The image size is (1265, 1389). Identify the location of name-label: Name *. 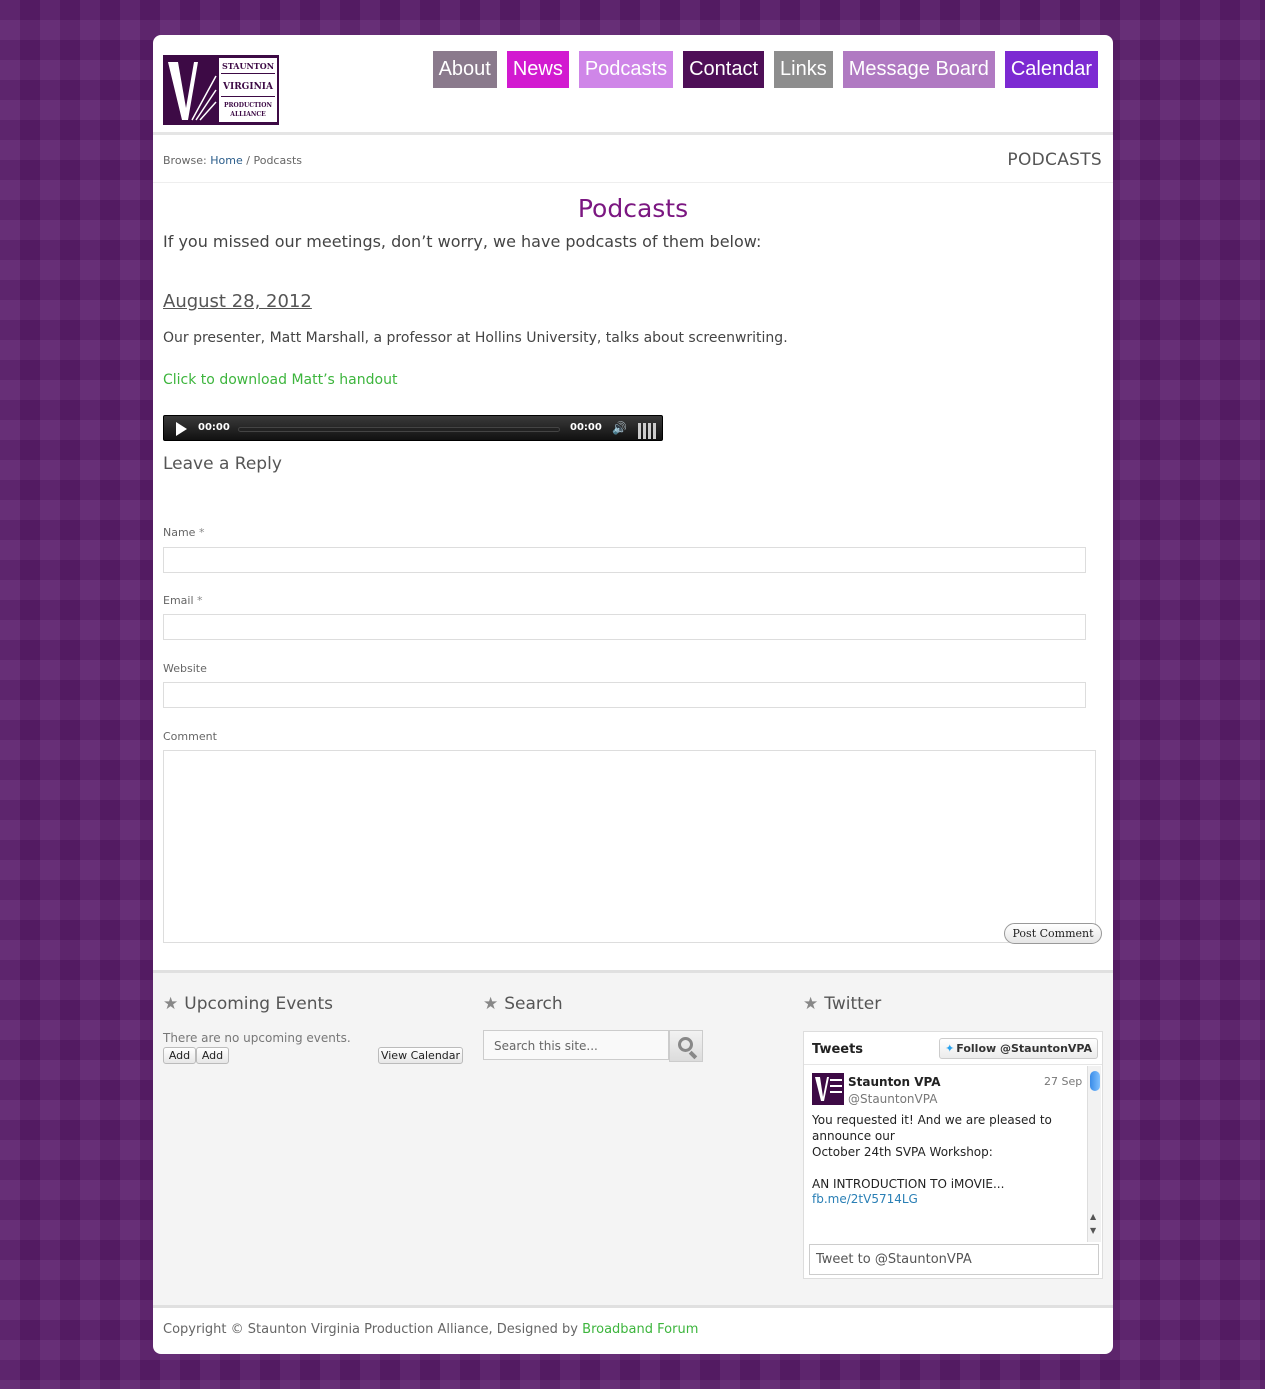
(183, 532).